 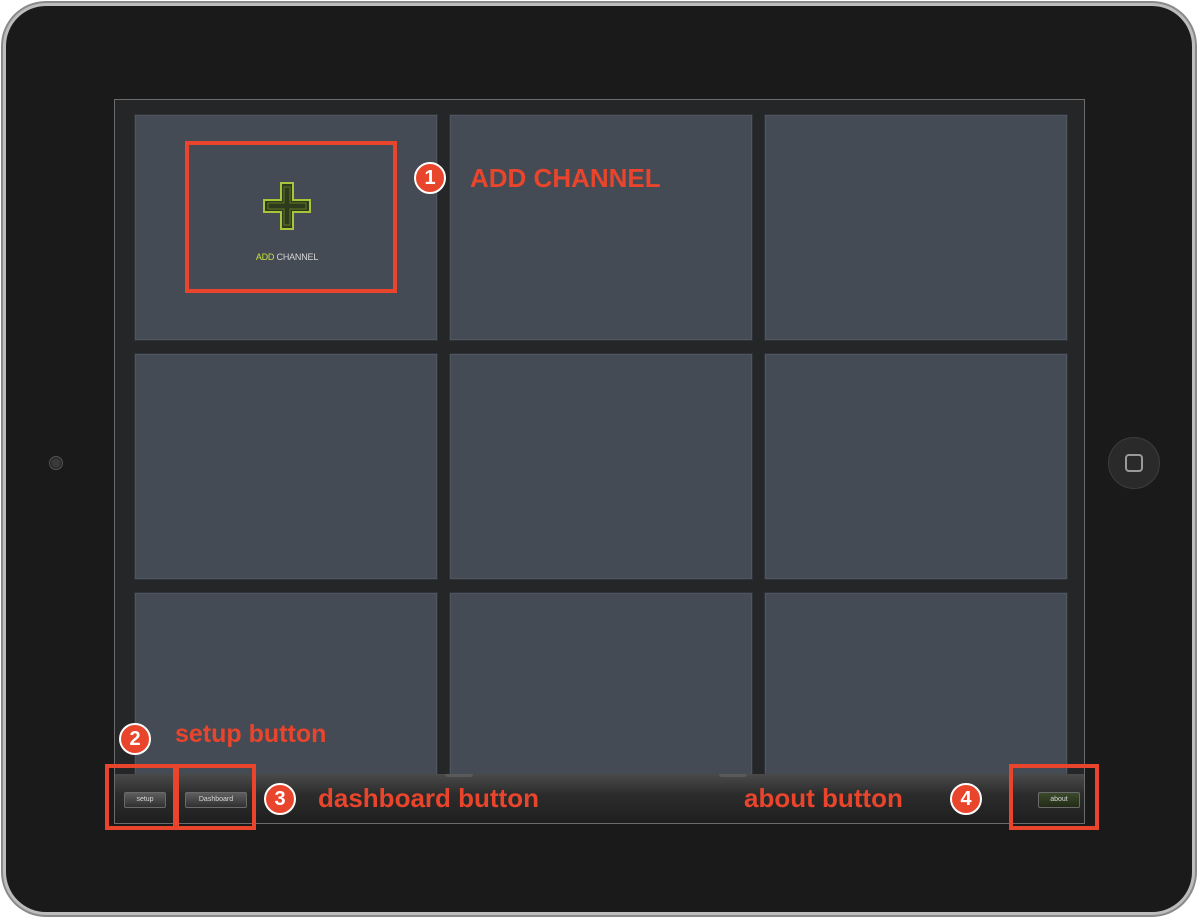 I want to click on camera-icon, so click(x=56, y=463).